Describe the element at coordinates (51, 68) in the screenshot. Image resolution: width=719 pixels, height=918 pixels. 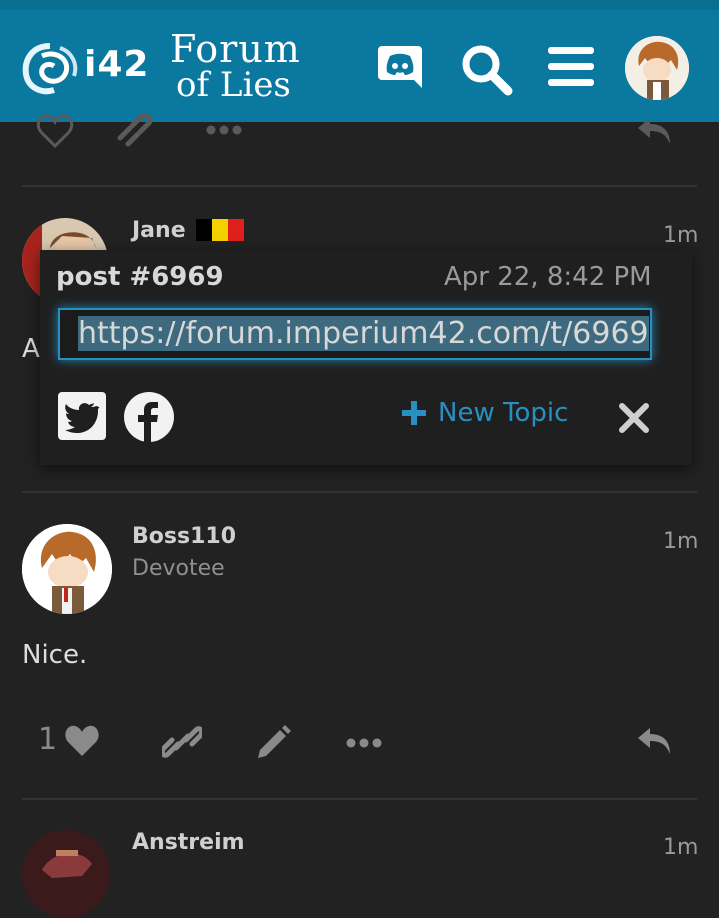
I see `site-logo` at that location.